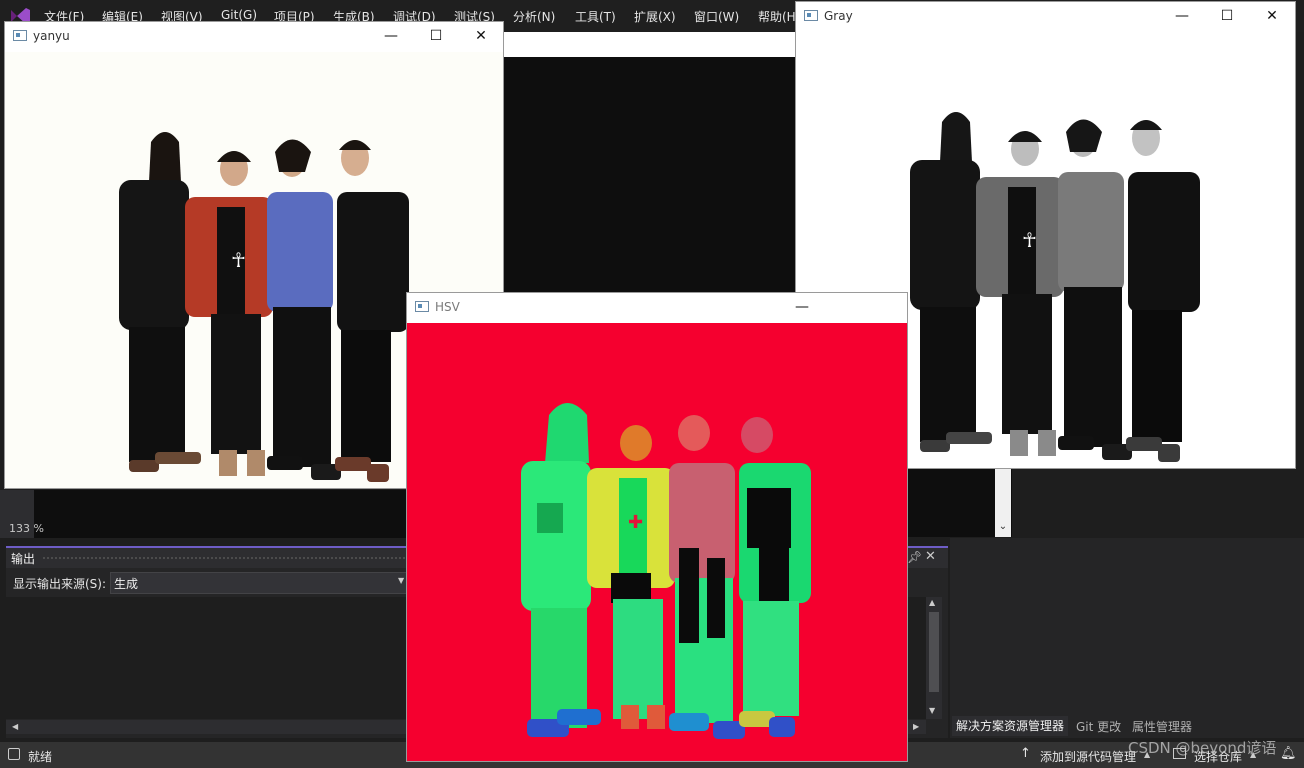  Describe the element at coordinates (650, 44) in the screenshot. I see `editor-tab-strip` at that location.